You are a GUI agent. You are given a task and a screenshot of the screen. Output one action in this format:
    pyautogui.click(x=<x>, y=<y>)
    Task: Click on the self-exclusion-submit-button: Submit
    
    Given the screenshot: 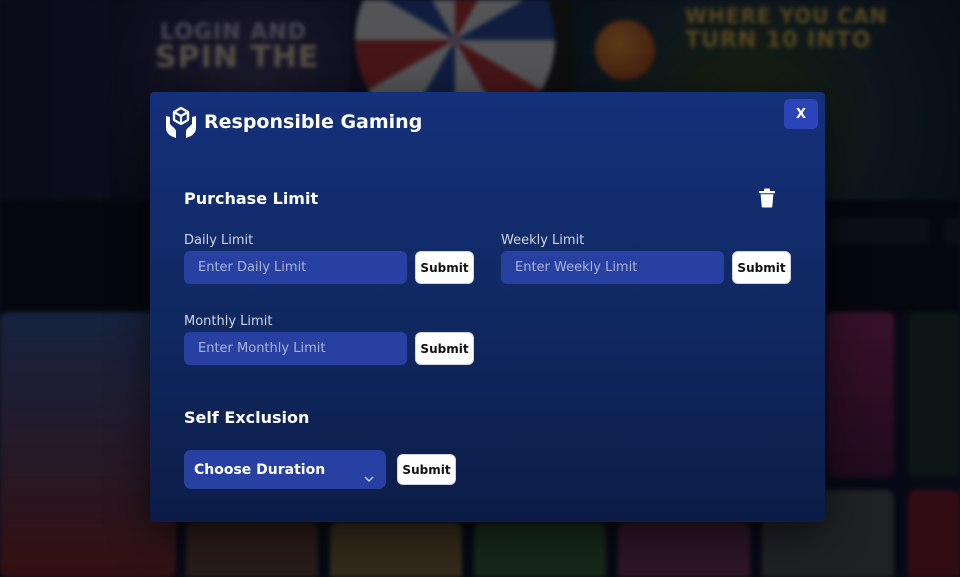 What is the action you would take?
    pyautogui.click(x=426, y=469)
    